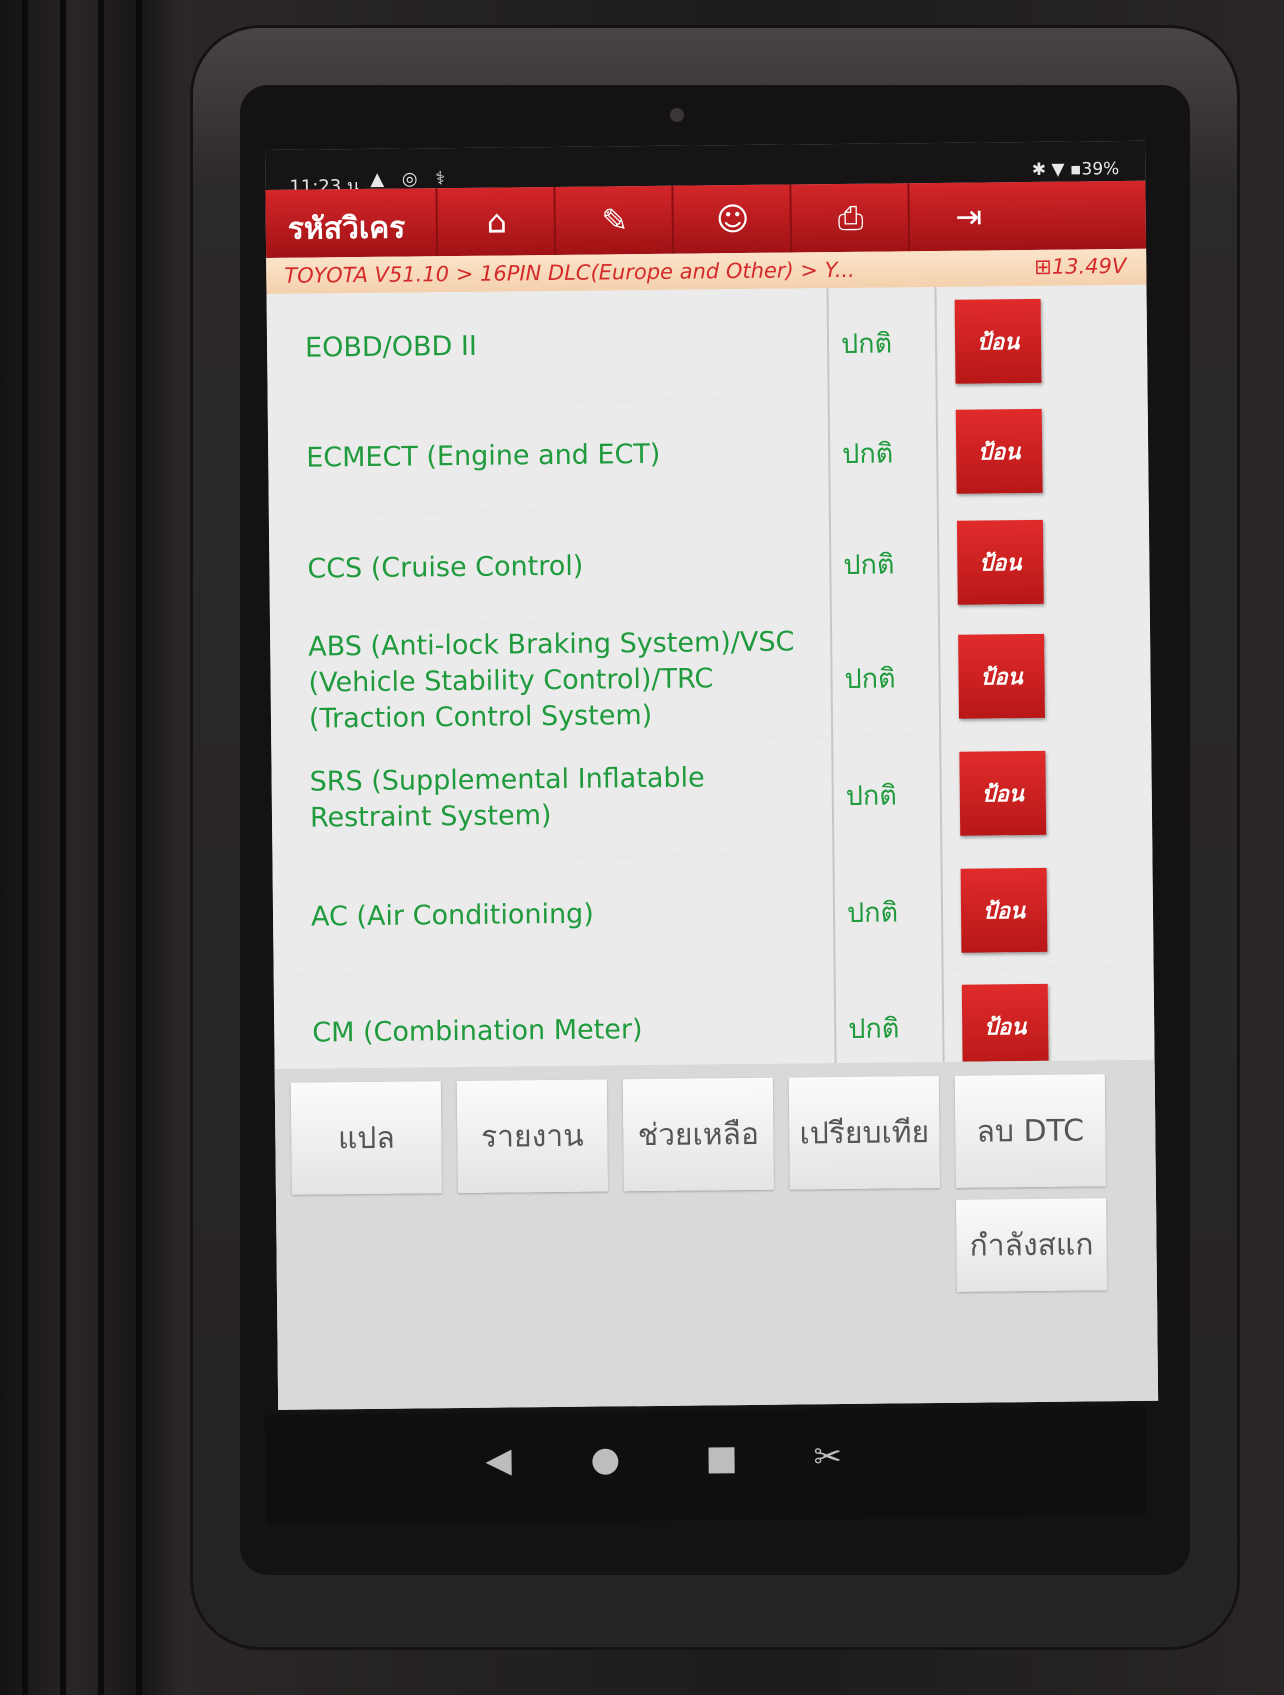  I want to click on notification-icons: ▲ ◎ ⚕, so click(411, 179).